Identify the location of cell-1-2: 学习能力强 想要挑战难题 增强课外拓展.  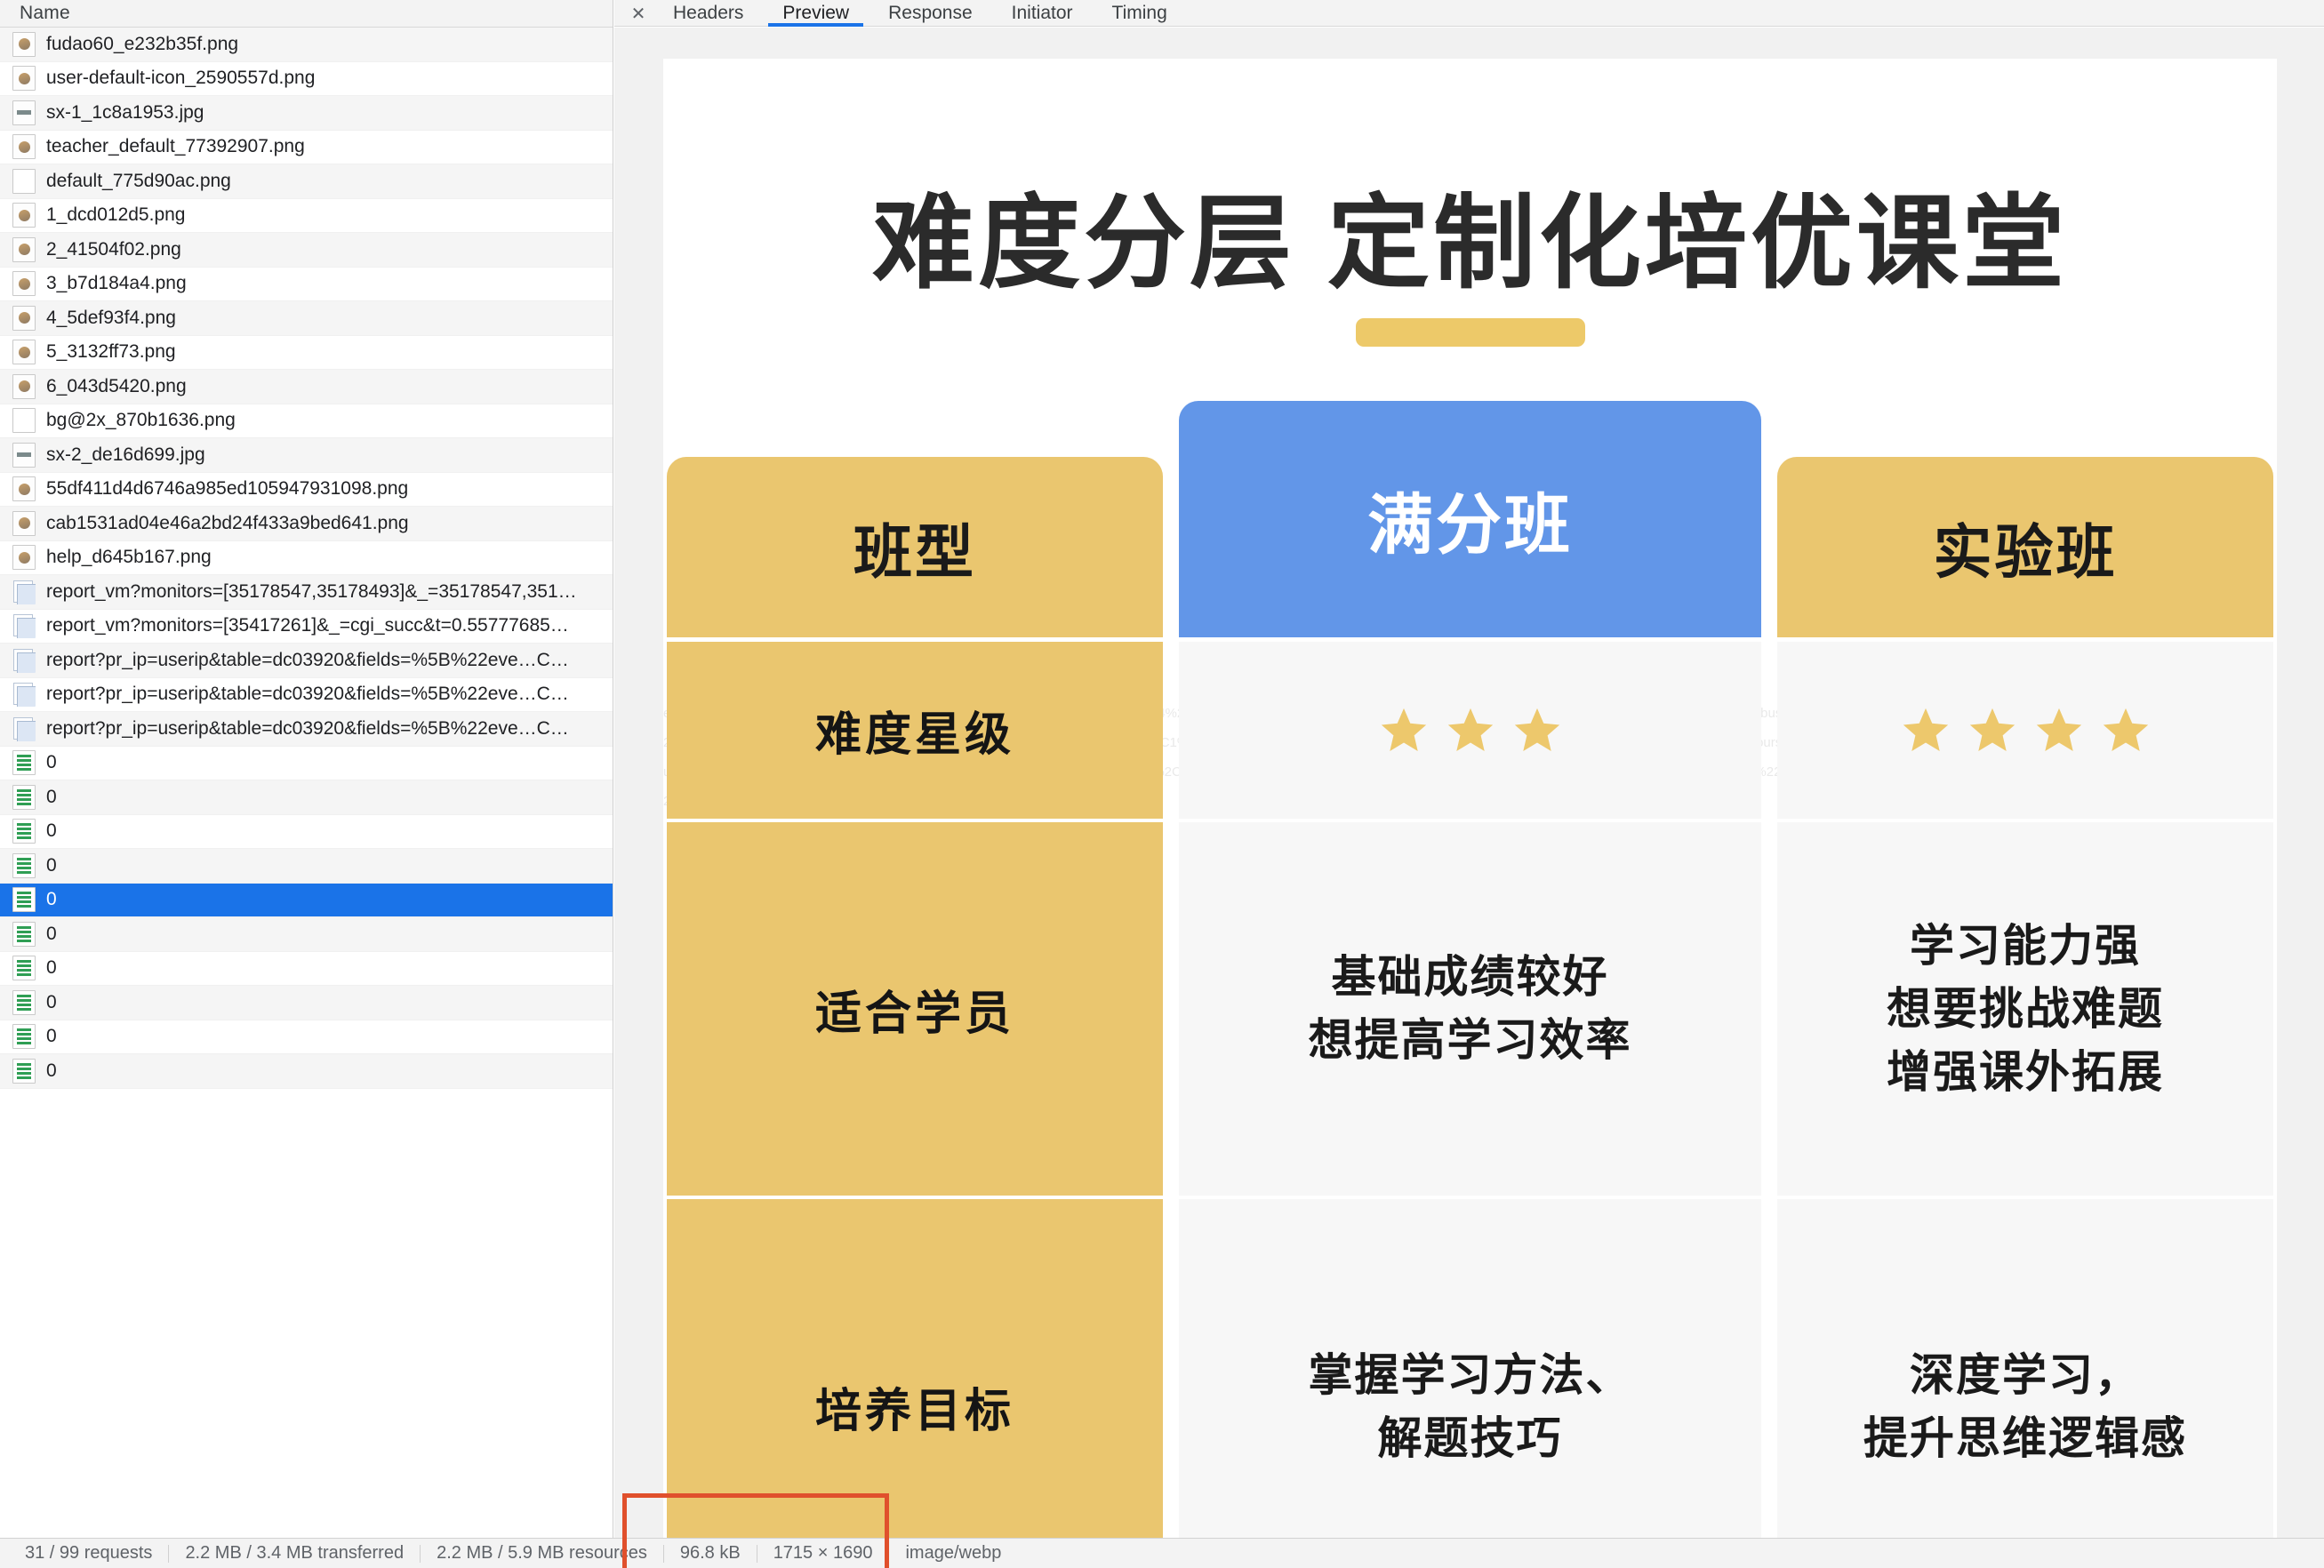
(2025, 1009).